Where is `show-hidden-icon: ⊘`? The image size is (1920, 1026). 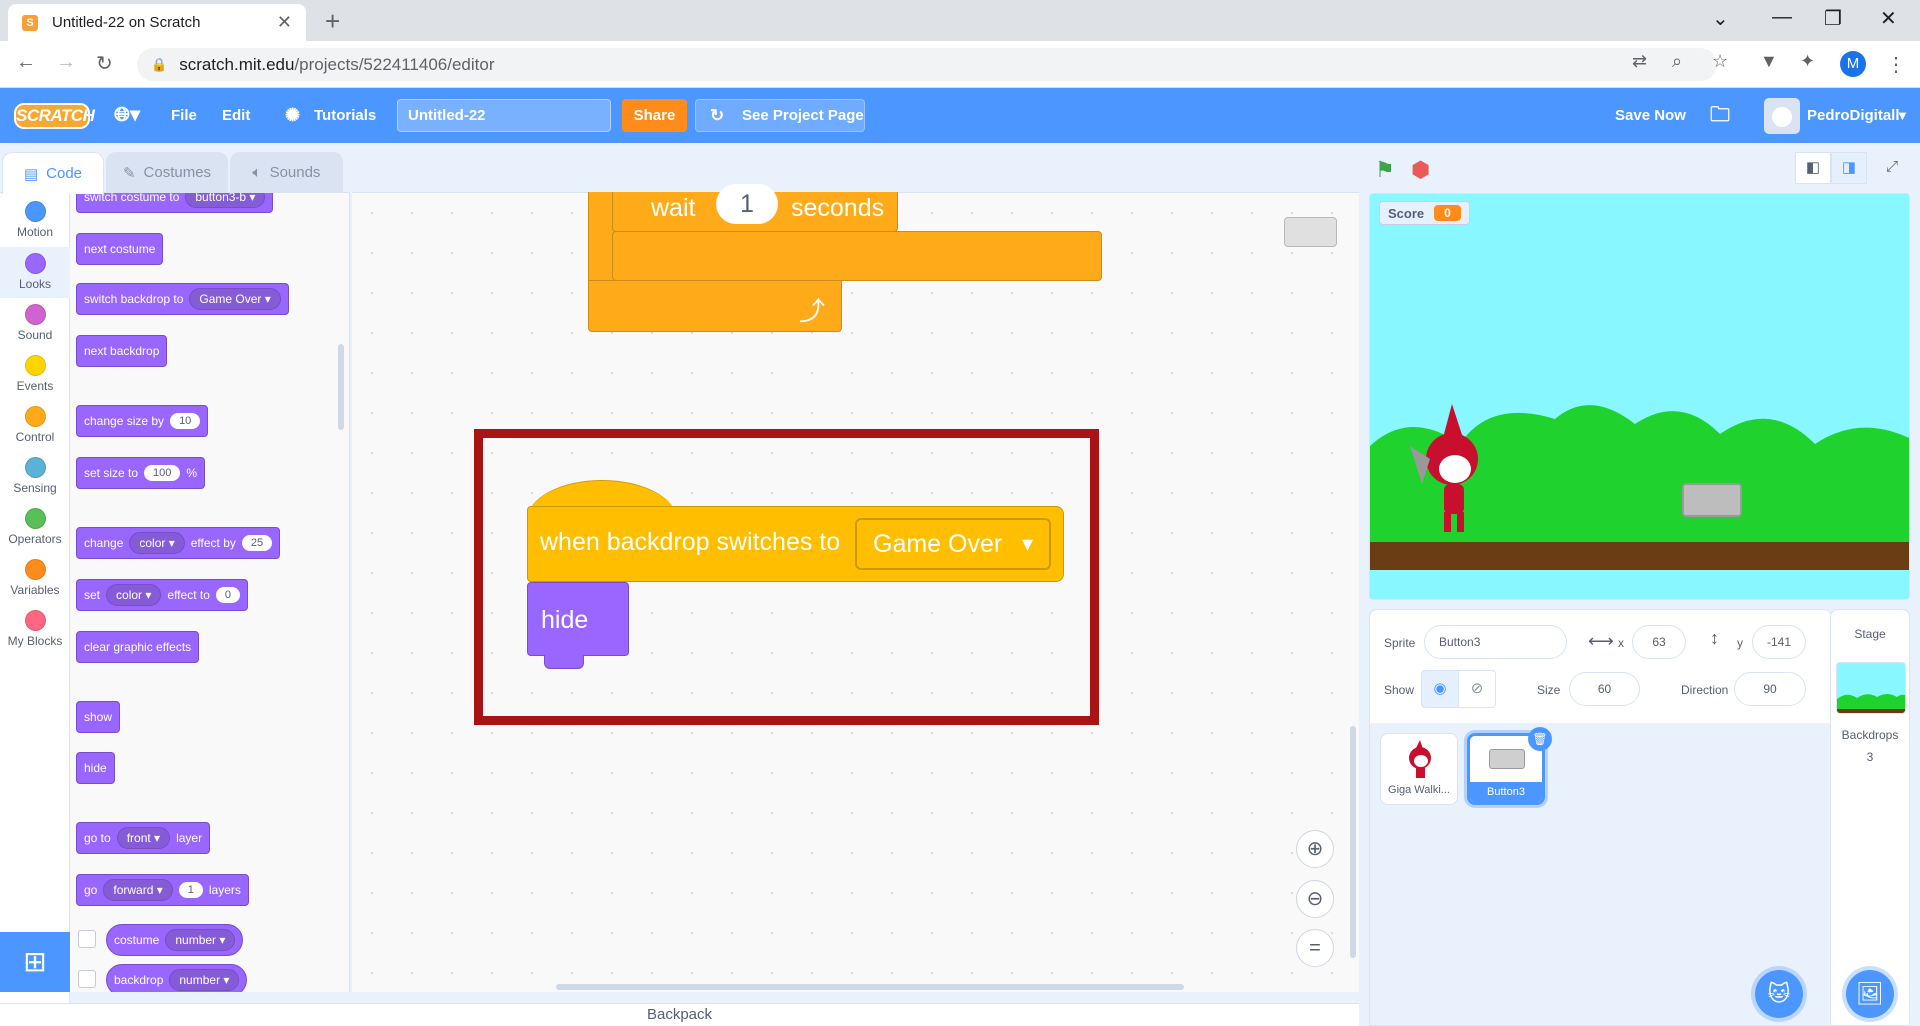
show-hidden-icon: ⊘ is located at coordinates (1477, 689).